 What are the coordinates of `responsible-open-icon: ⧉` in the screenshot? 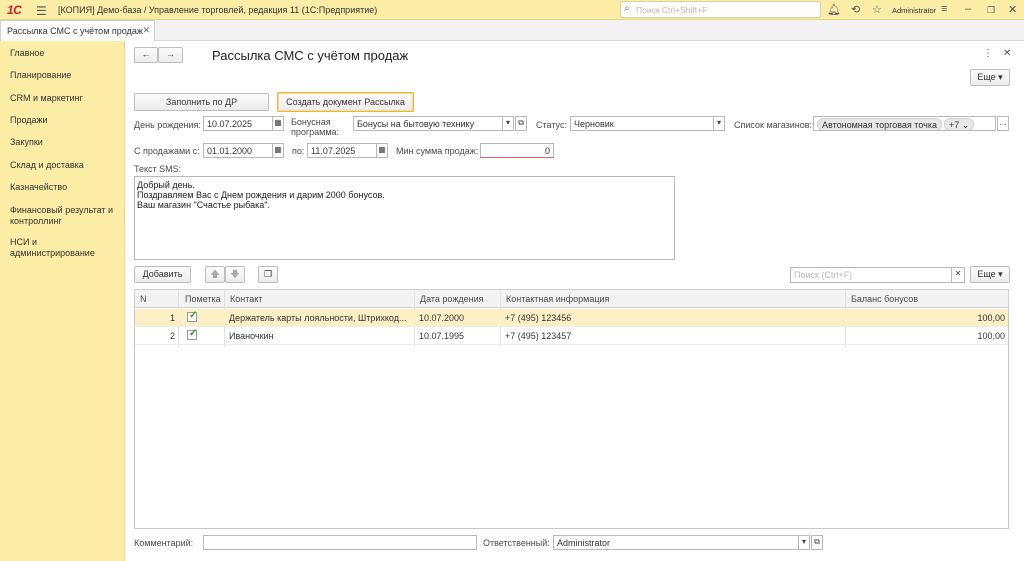 It's located at (817, 542).